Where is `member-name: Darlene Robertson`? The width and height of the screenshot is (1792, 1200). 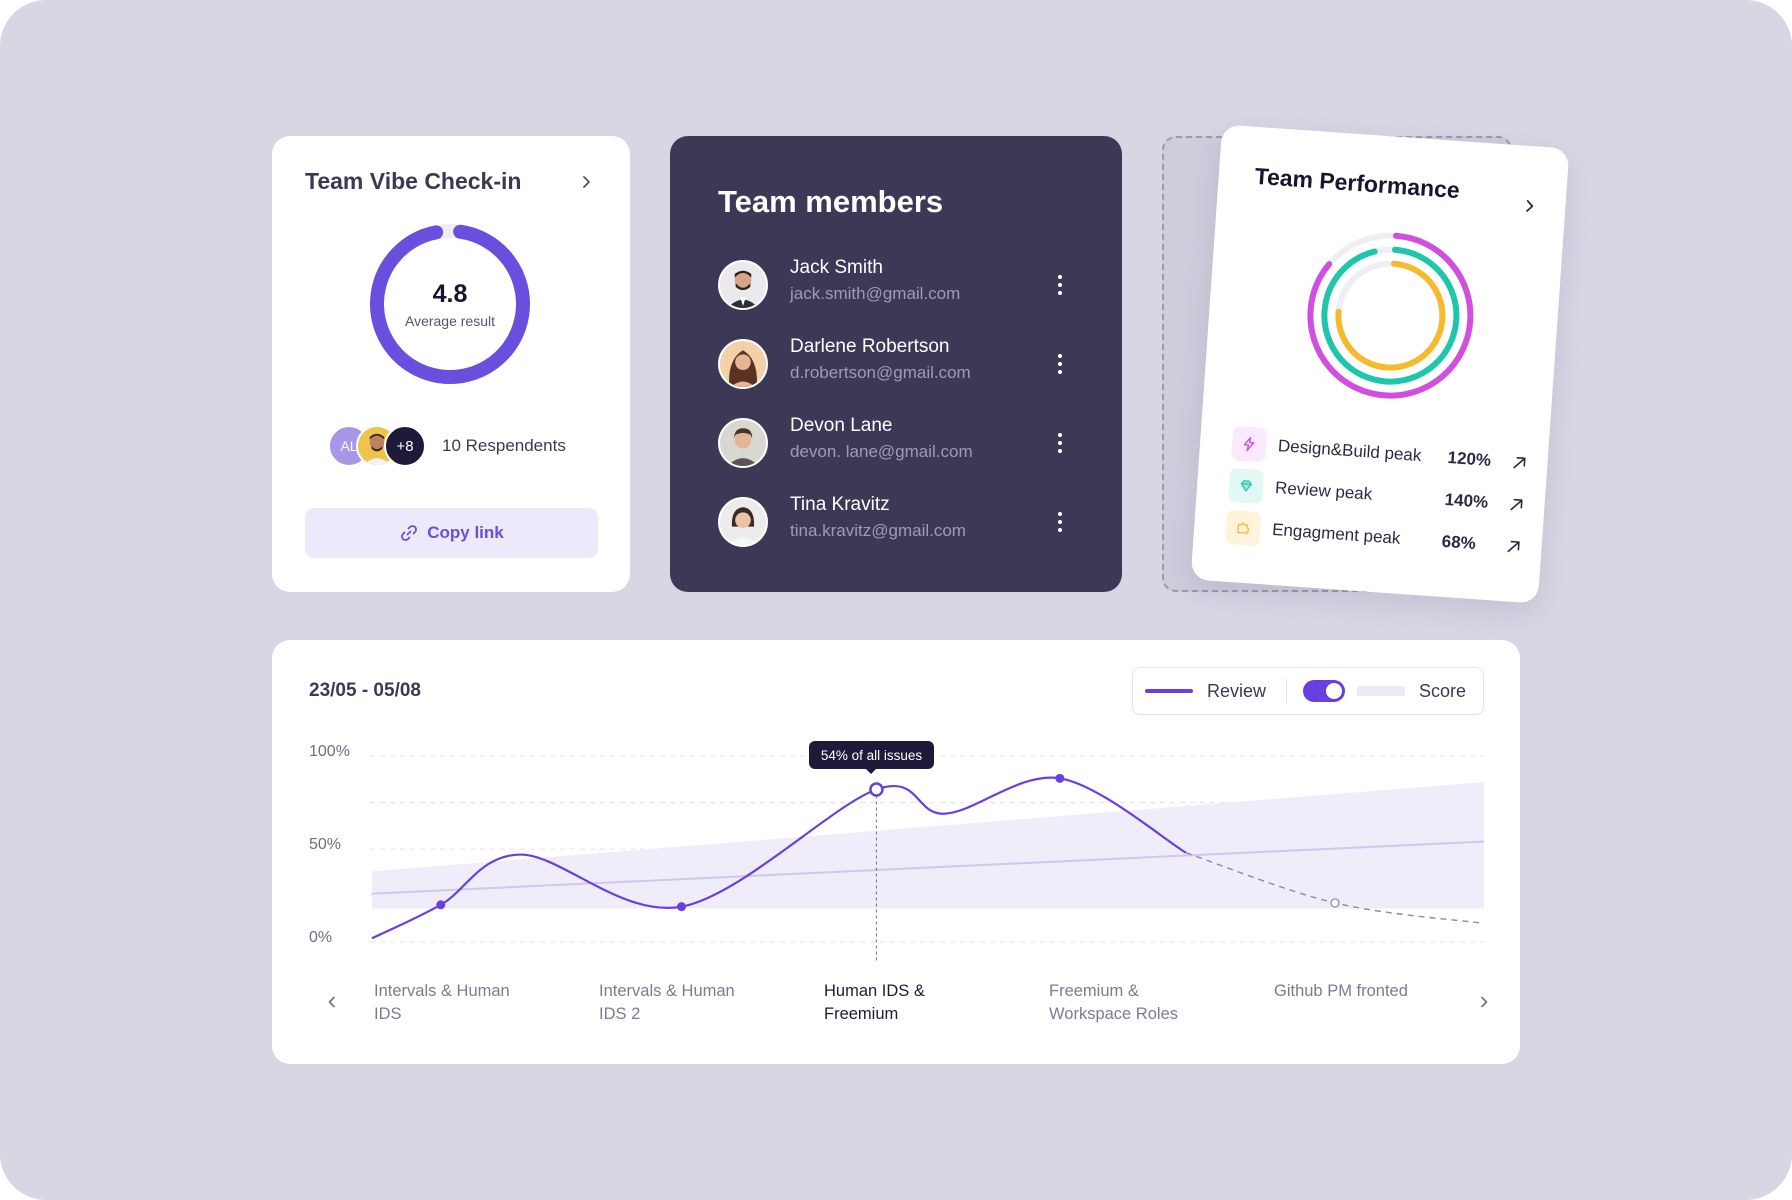
member-name: Darlene Robertson is located at coordinates (870, 346).